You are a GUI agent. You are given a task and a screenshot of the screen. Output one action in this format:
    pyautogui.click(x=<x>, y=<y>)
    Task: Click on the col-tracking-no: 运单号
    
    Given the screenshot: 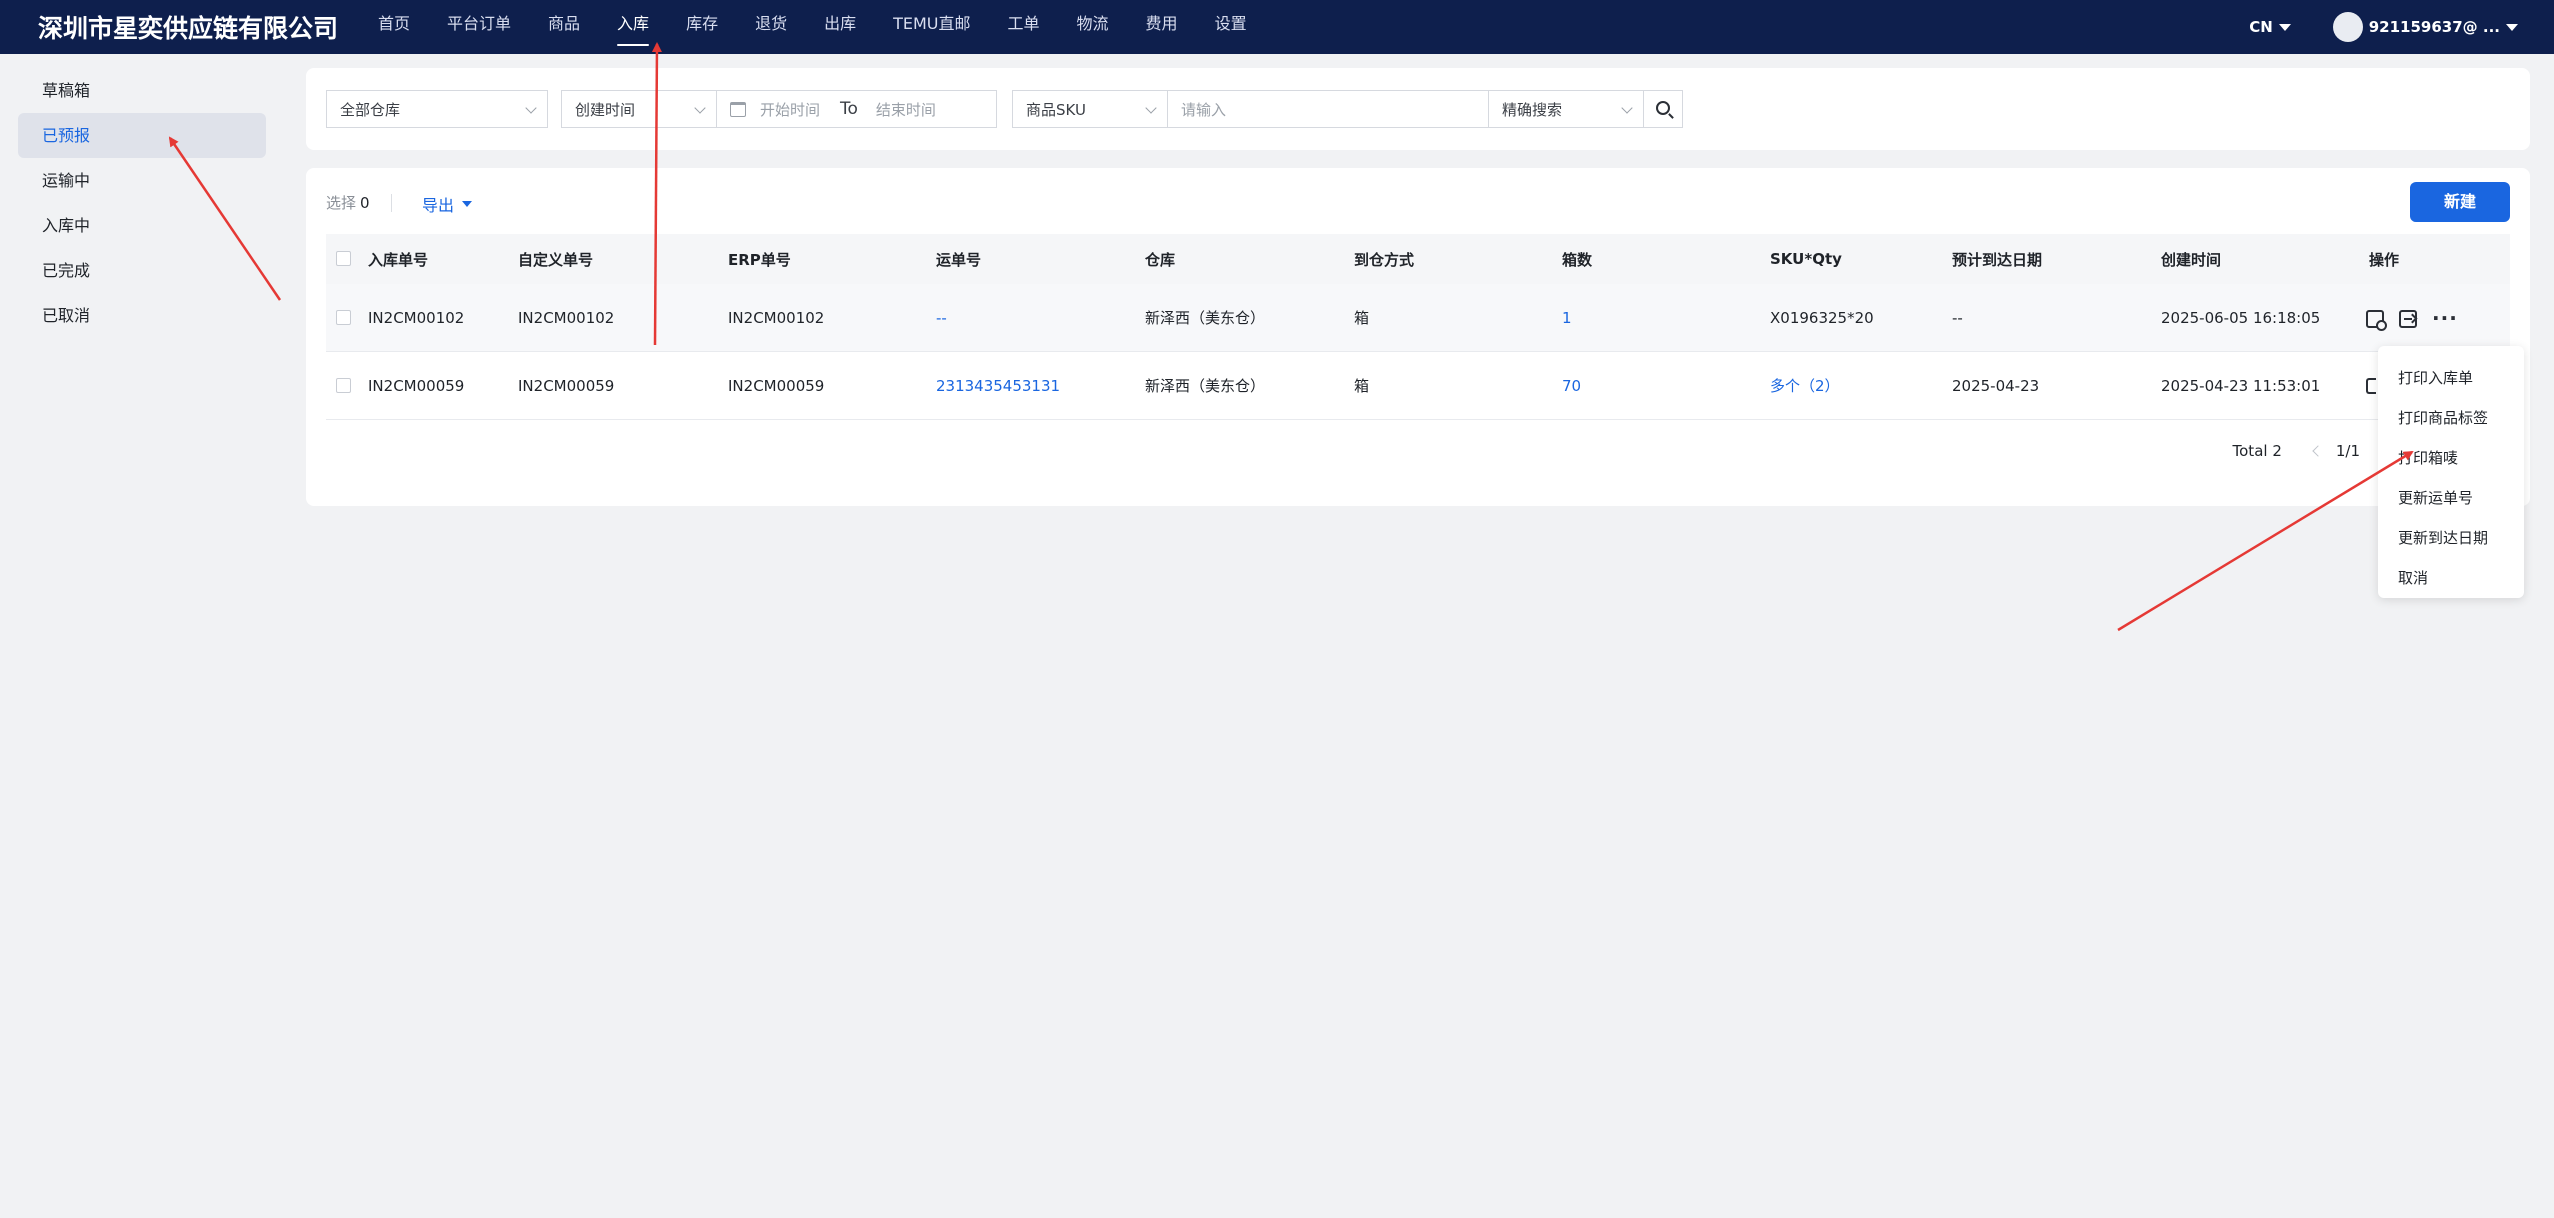 What is the action you would take?
    pyautogui.click(x=959, y=259)
    